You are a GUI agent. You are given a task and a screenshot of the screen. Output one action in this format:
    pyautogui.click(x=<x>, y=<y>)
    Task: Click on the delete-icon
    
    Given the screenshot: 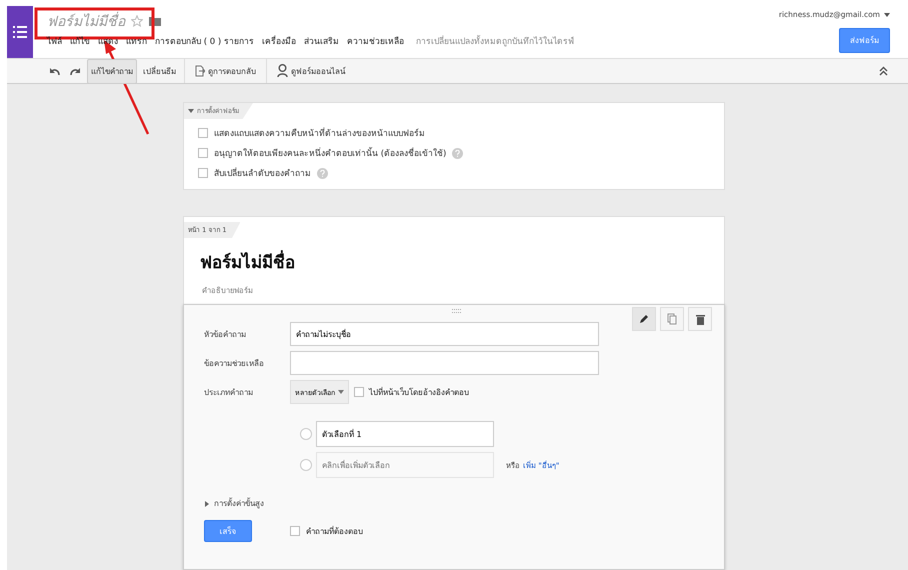 What is the action you would take?
    pyautogui.click(x=700, y=319)
    